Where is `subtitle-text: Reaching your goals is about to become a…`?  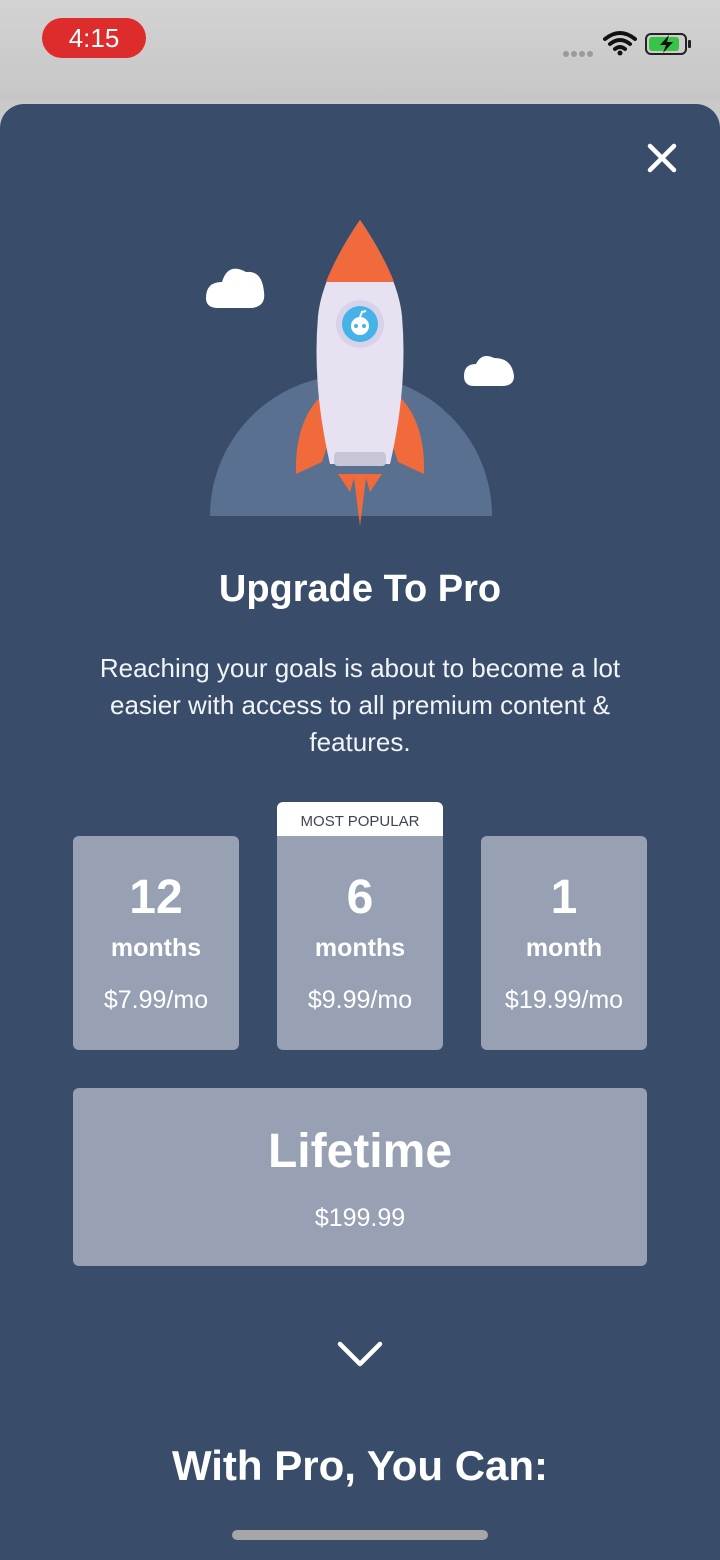 subtitle-text: Reaching your goals is about to become a… is located at coordinates (360, 705).